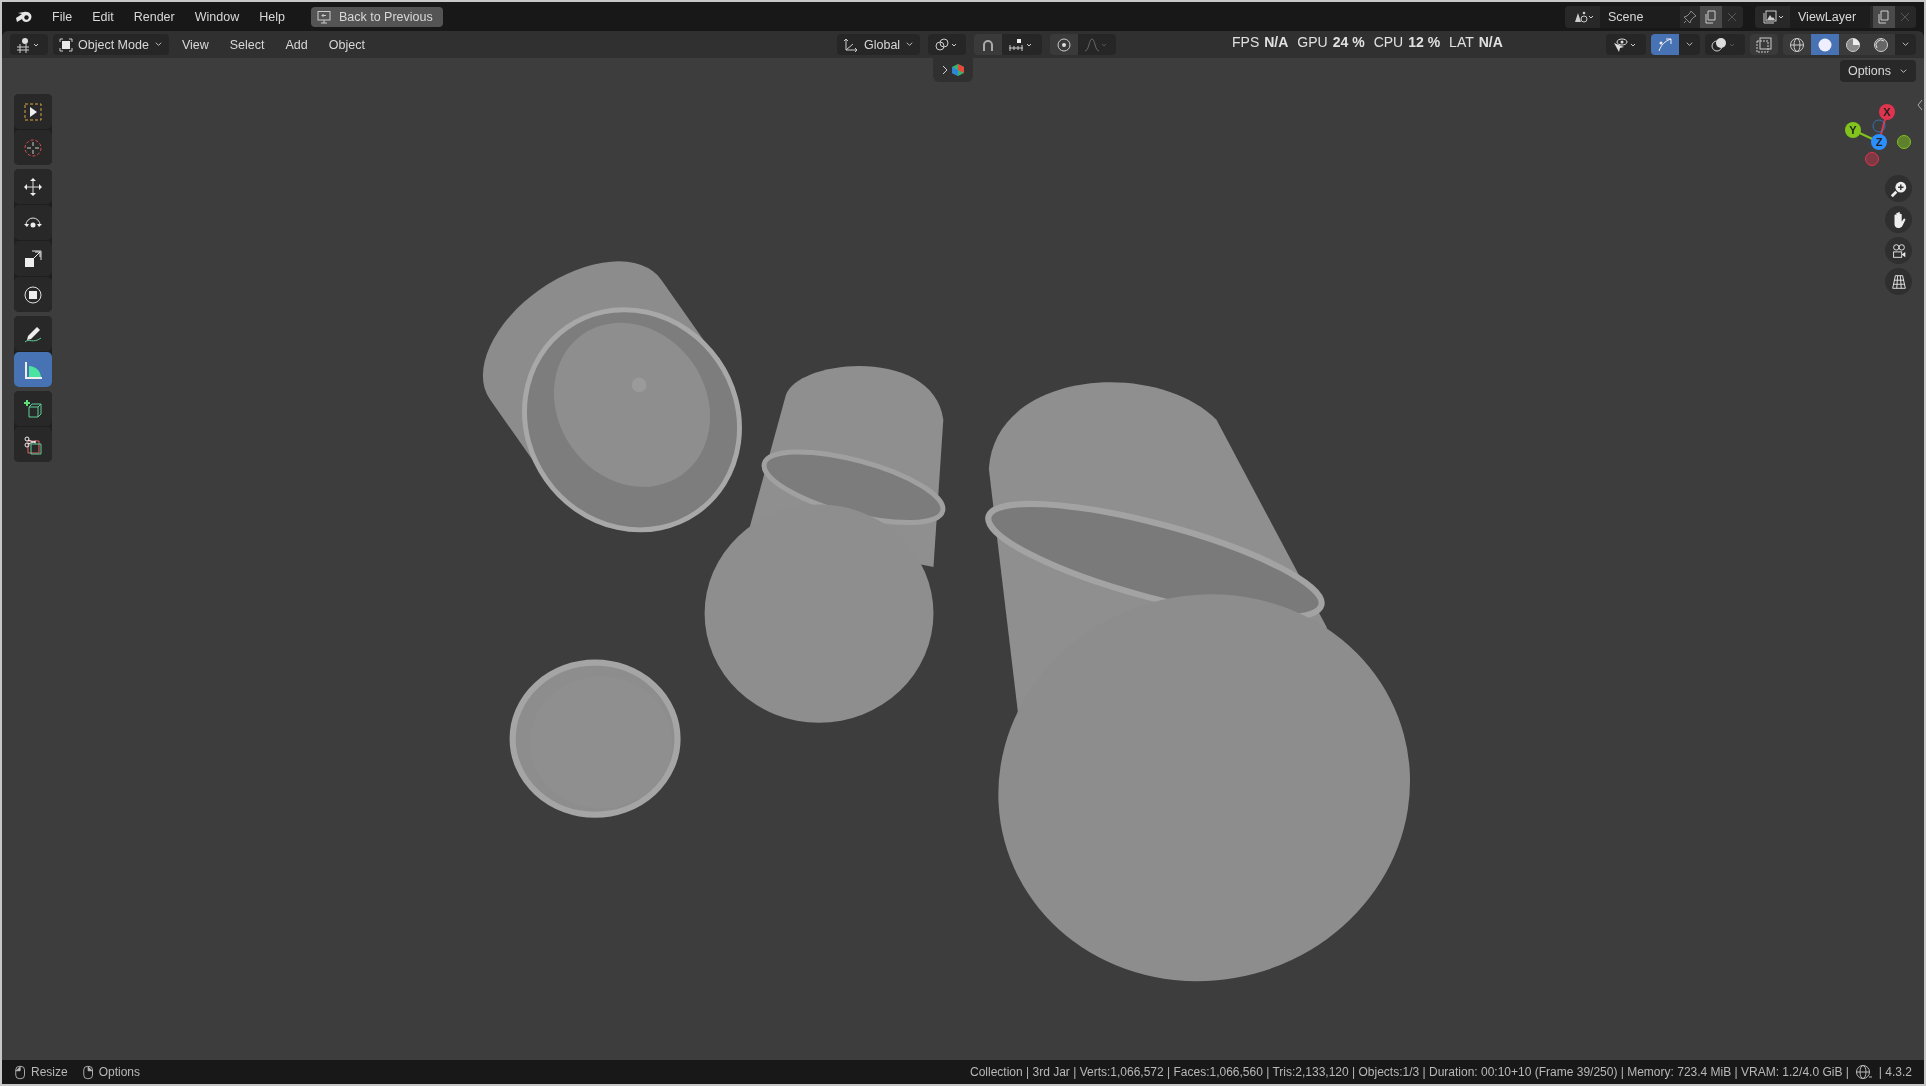  Describe the element at coordinates (247, 44) in the screenshot. I see `menu-item: Select` at that location.